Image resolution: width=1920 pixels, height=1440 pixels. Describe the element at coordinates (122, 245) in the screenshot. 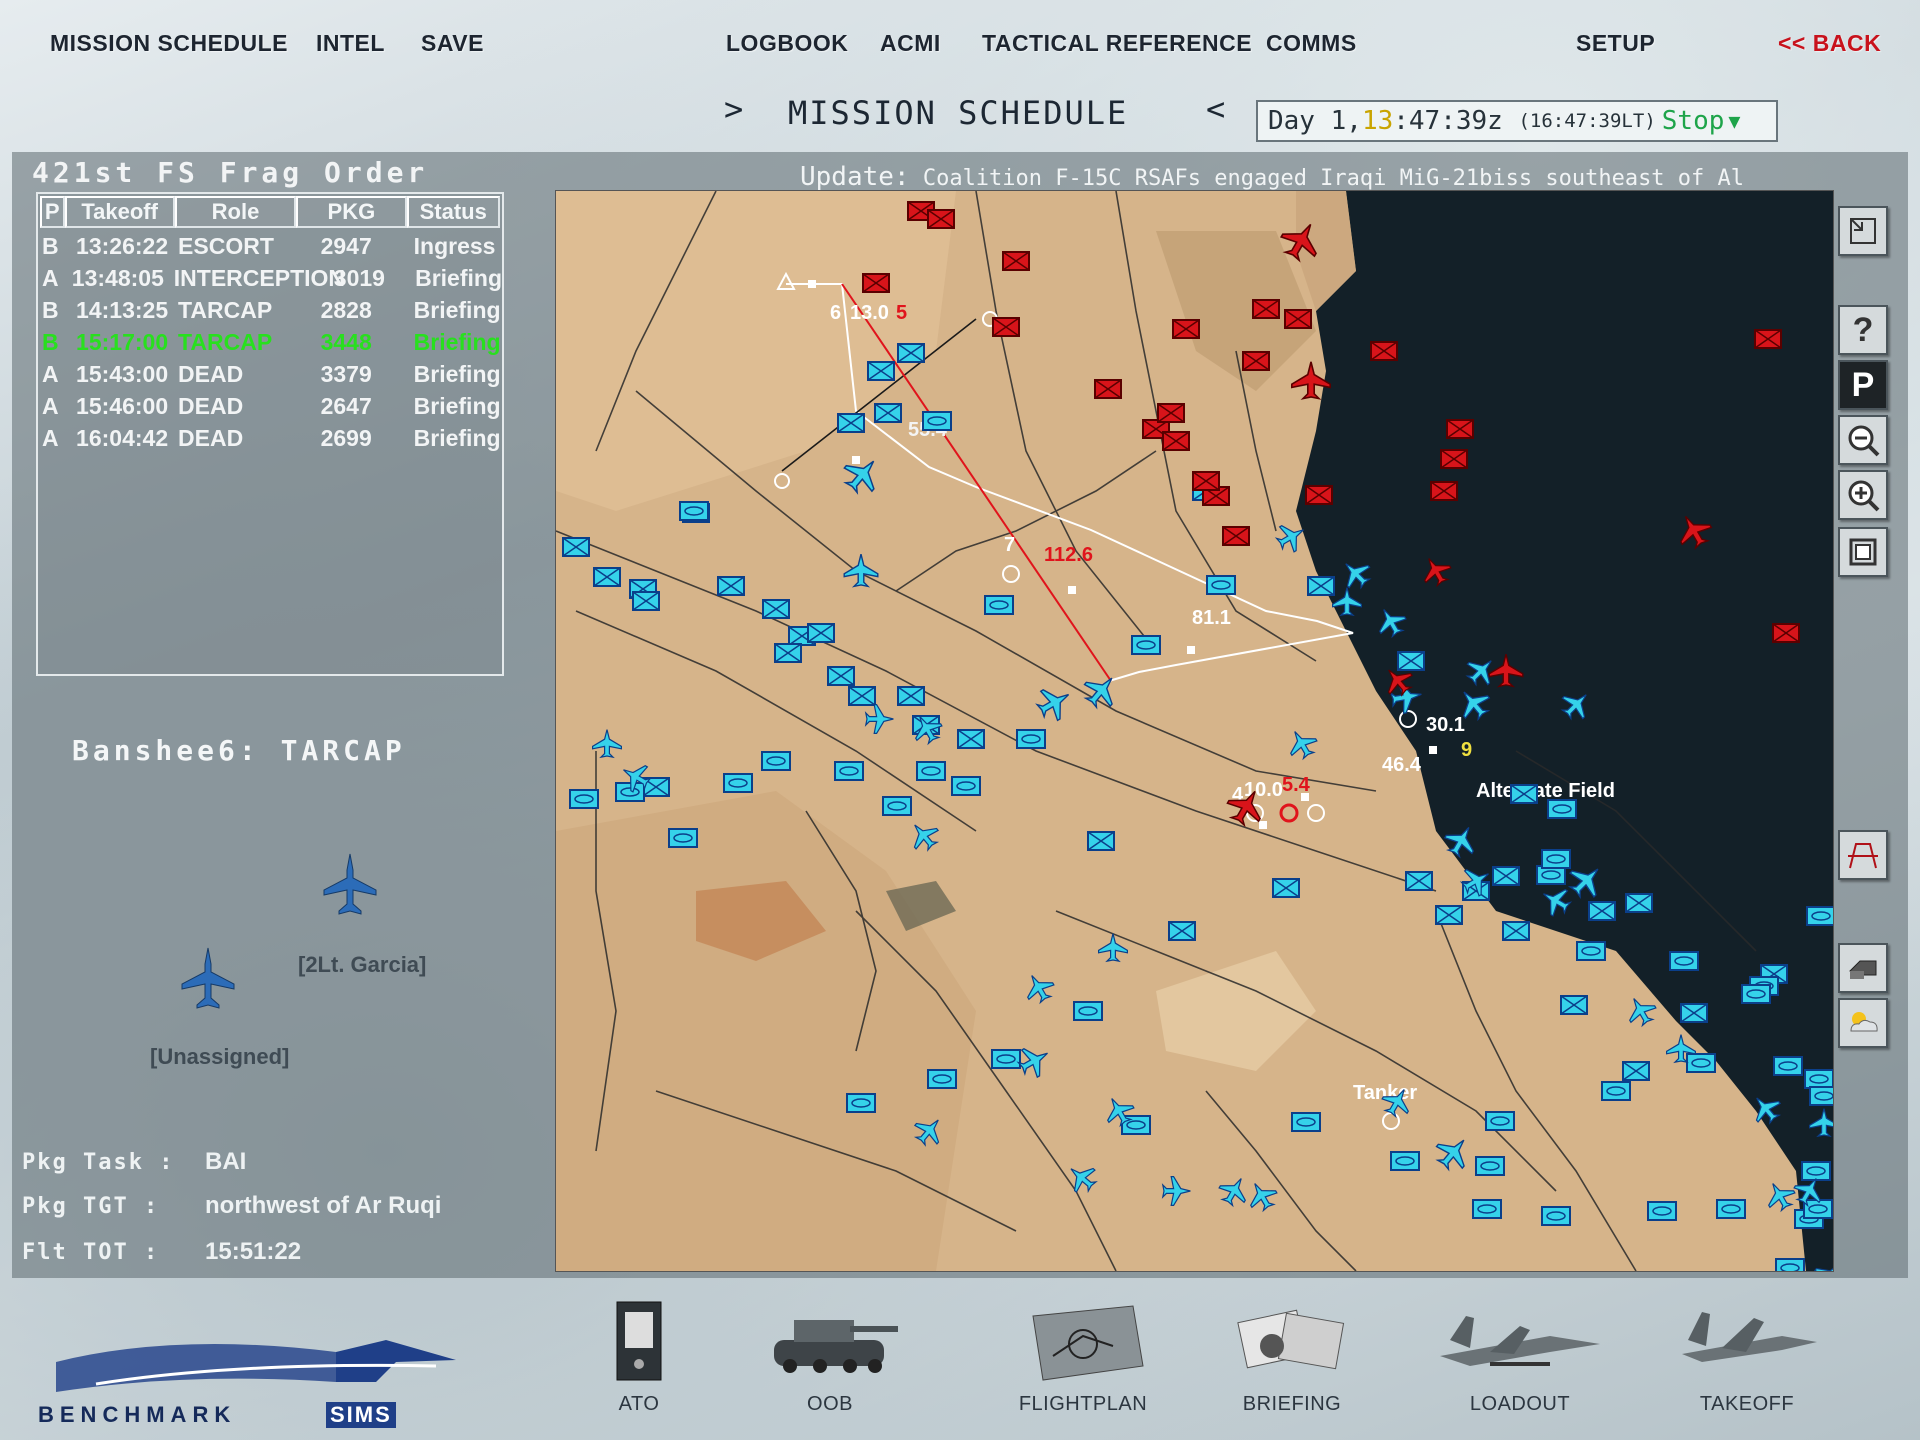

I see `frag-cell-takeoff: 13:26:22` at that location.